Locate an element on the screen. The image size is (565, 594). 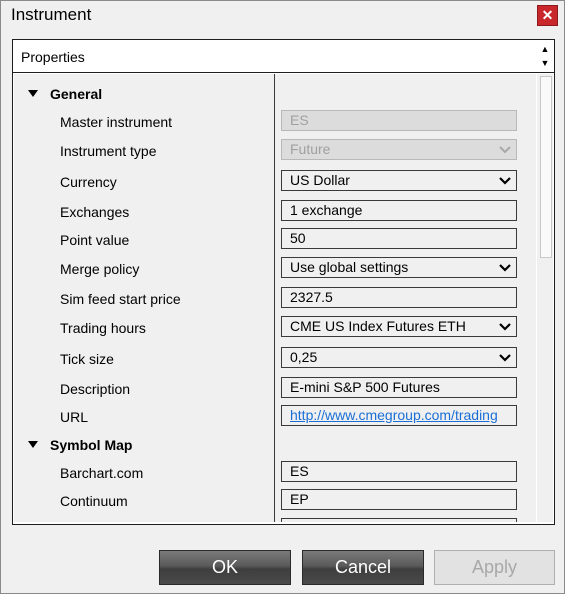
label-point-value: Point value is located at coordinates (95, 240).